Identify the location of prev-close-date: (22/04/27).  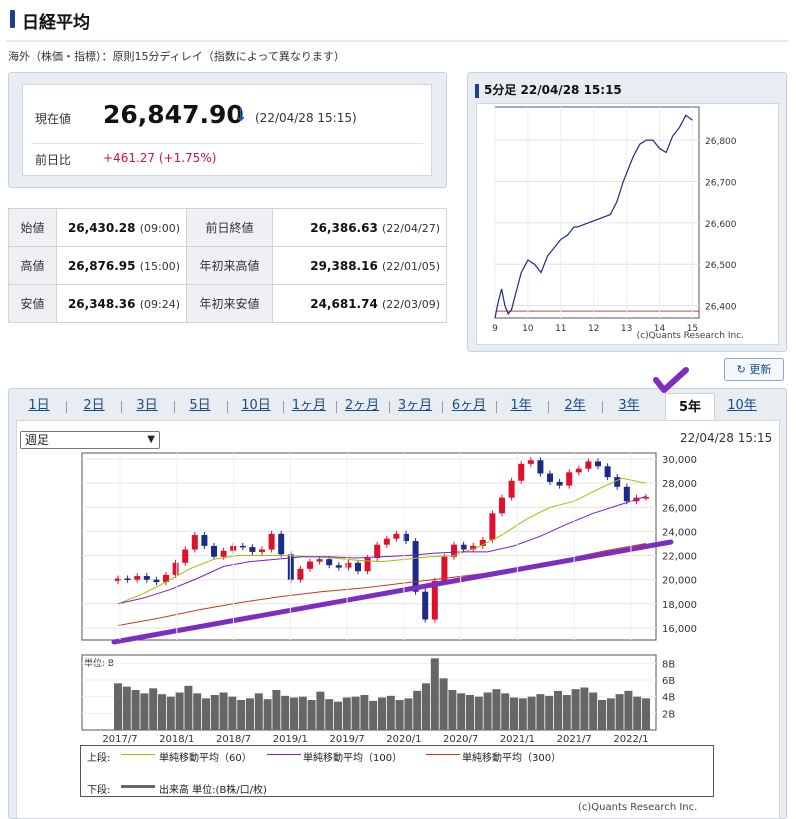
(411, 228).